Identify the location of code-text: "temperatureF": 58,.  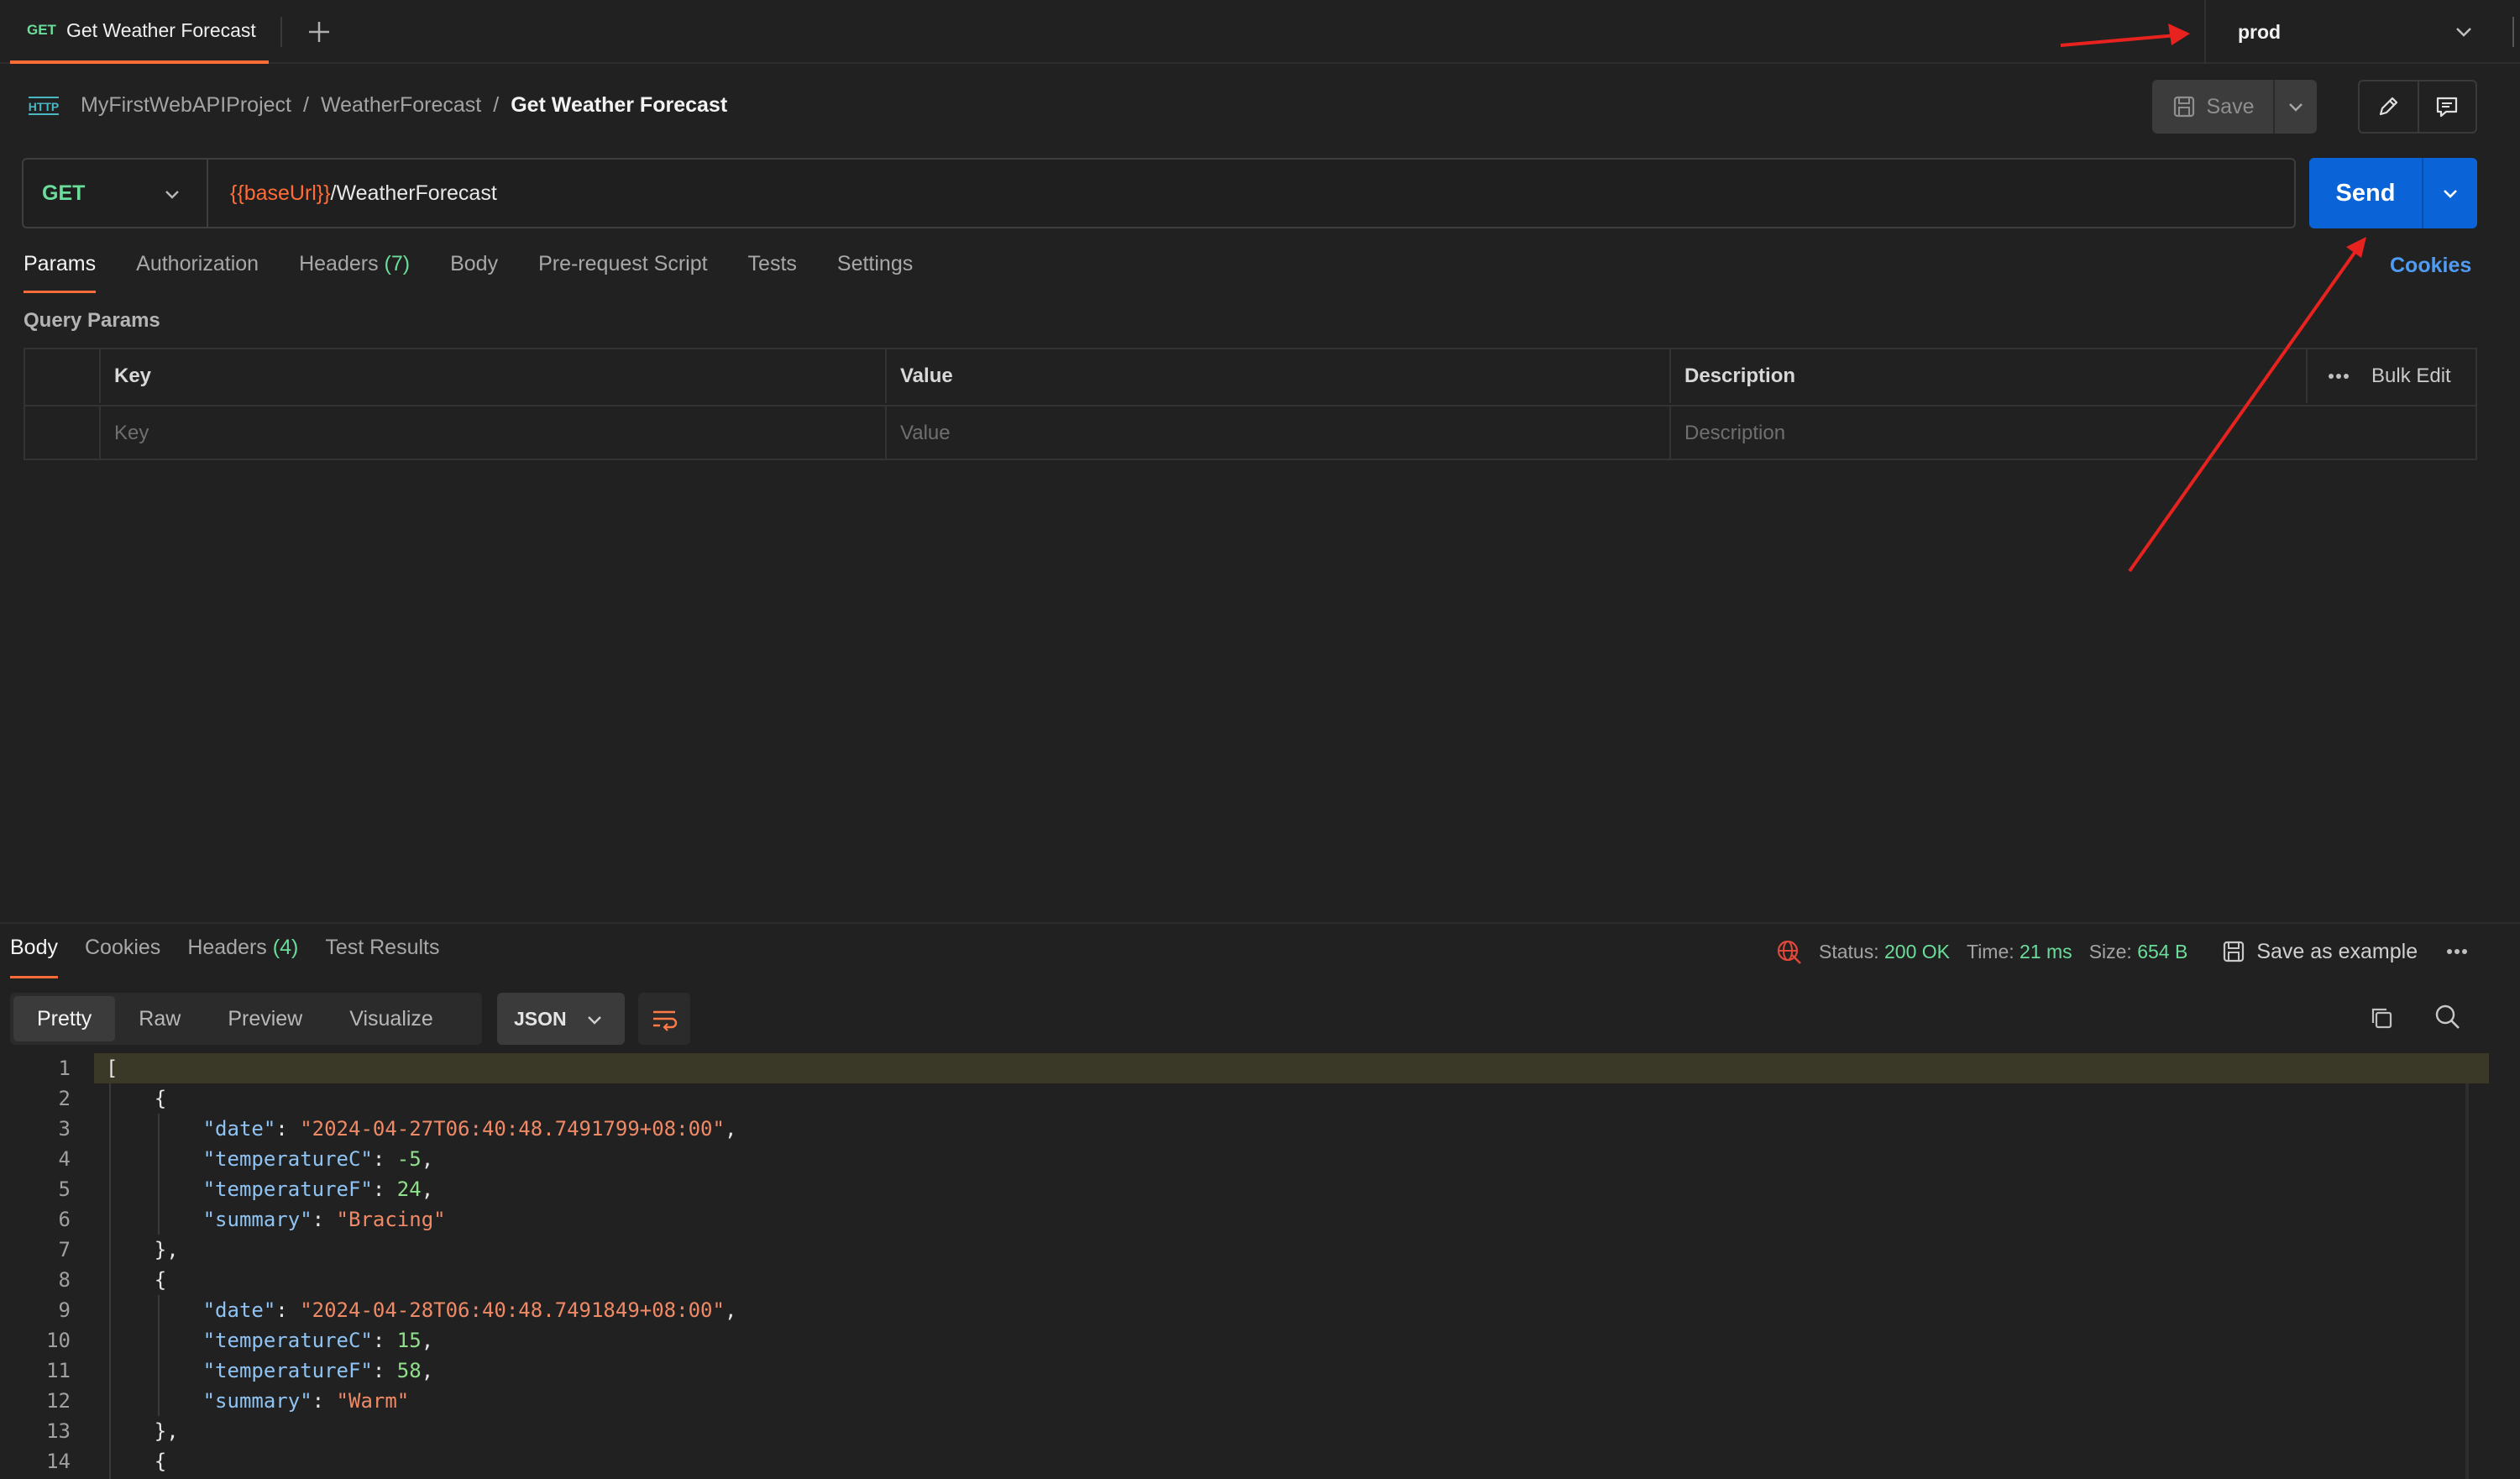
(318, 1370).